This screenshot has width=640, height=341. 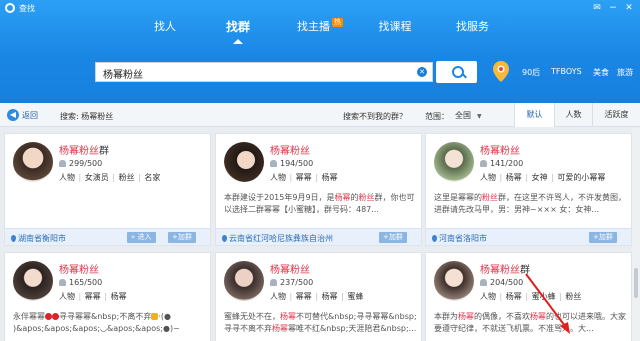 I want to click on clear-icon: ✕, so click(x=422, y=72).